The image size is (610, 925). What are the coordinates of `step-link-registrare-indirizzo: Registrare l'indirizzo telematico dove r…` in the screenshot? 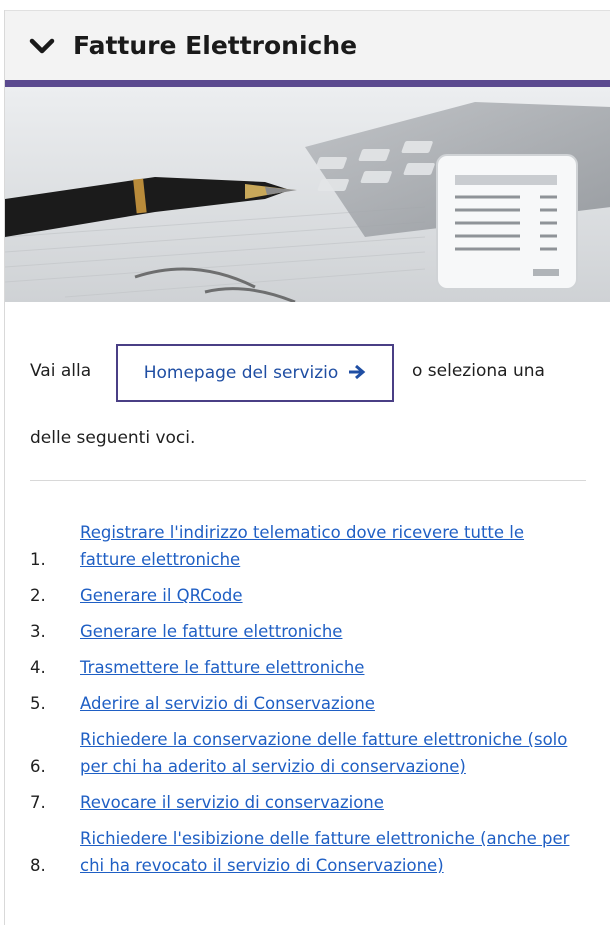 It's located at (327, 546).